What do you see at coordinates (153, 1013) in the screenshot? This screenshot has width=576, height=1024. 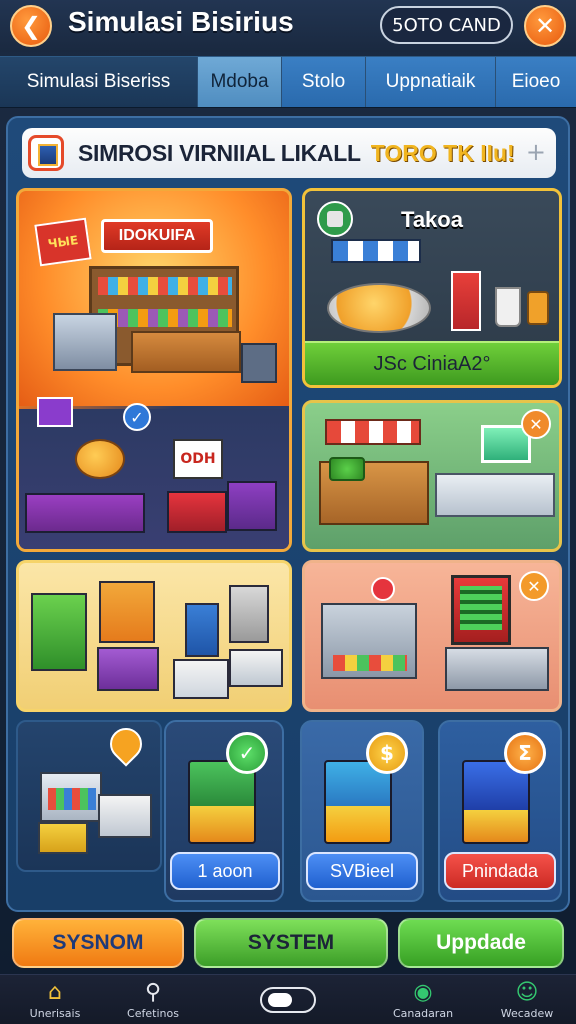 I see `nav-search-label: Cefetinos` at bounding box center [153, 1013].